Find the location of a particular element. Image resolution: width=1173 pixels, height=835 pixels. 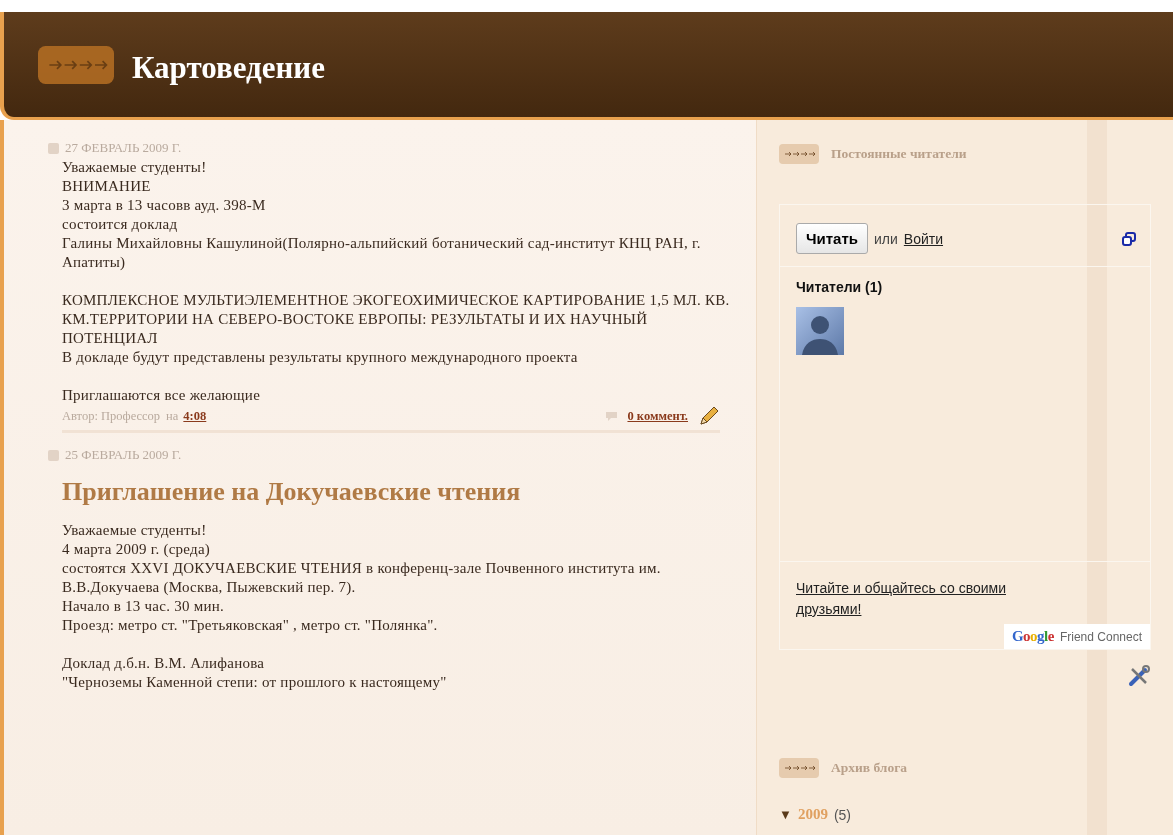

comments-link: 0 коммент. is located at coordinates (657, 416).